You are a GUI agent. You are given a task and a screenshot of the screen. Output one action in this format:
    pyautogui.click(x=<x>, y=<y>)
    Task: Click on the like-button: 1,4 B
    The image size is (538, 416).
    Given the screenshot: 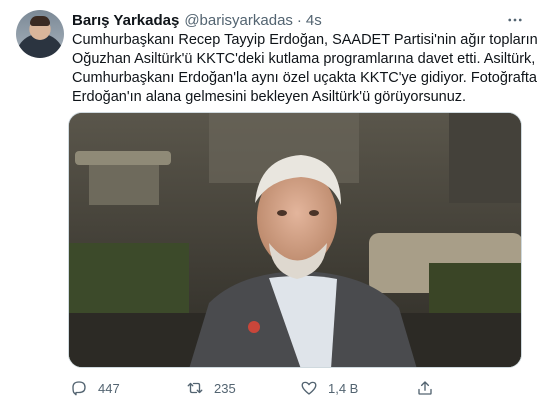 What is the action you would take?
    pyautogui.click(x=329, y=388)
    